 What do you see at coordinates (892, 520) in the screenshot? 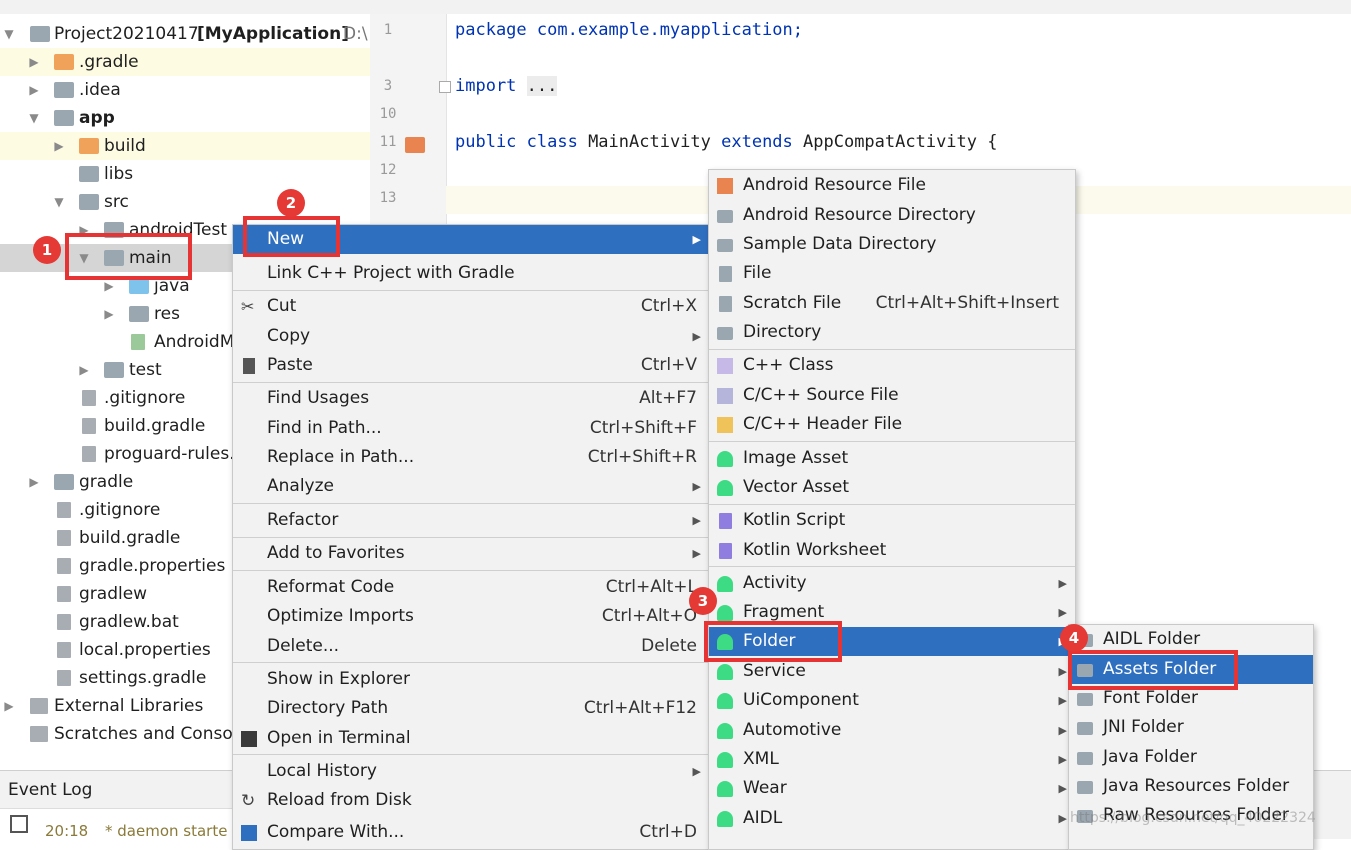
I see `menu-item-kotlin-script: Kotlin Script` at bounding box center [892, 520].